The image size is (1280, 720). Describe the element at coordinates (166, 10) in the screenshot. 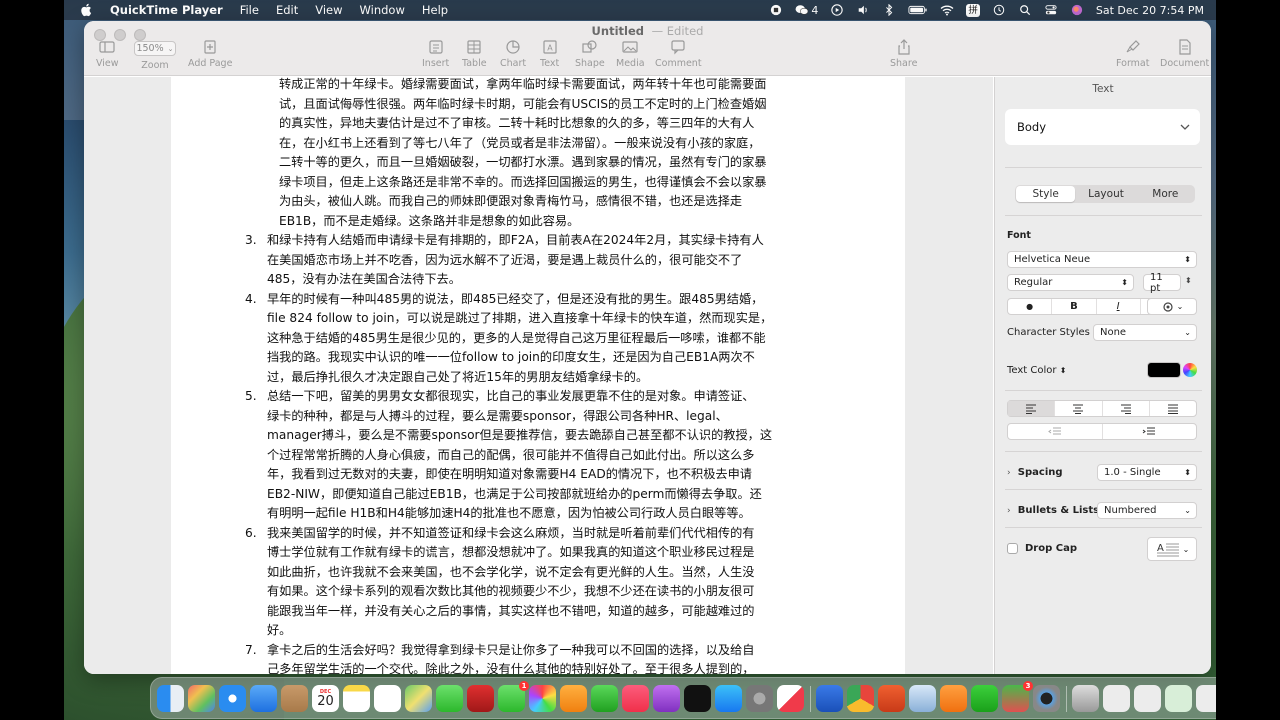

I see `app-name-menu: QuickTime Player` at that location.